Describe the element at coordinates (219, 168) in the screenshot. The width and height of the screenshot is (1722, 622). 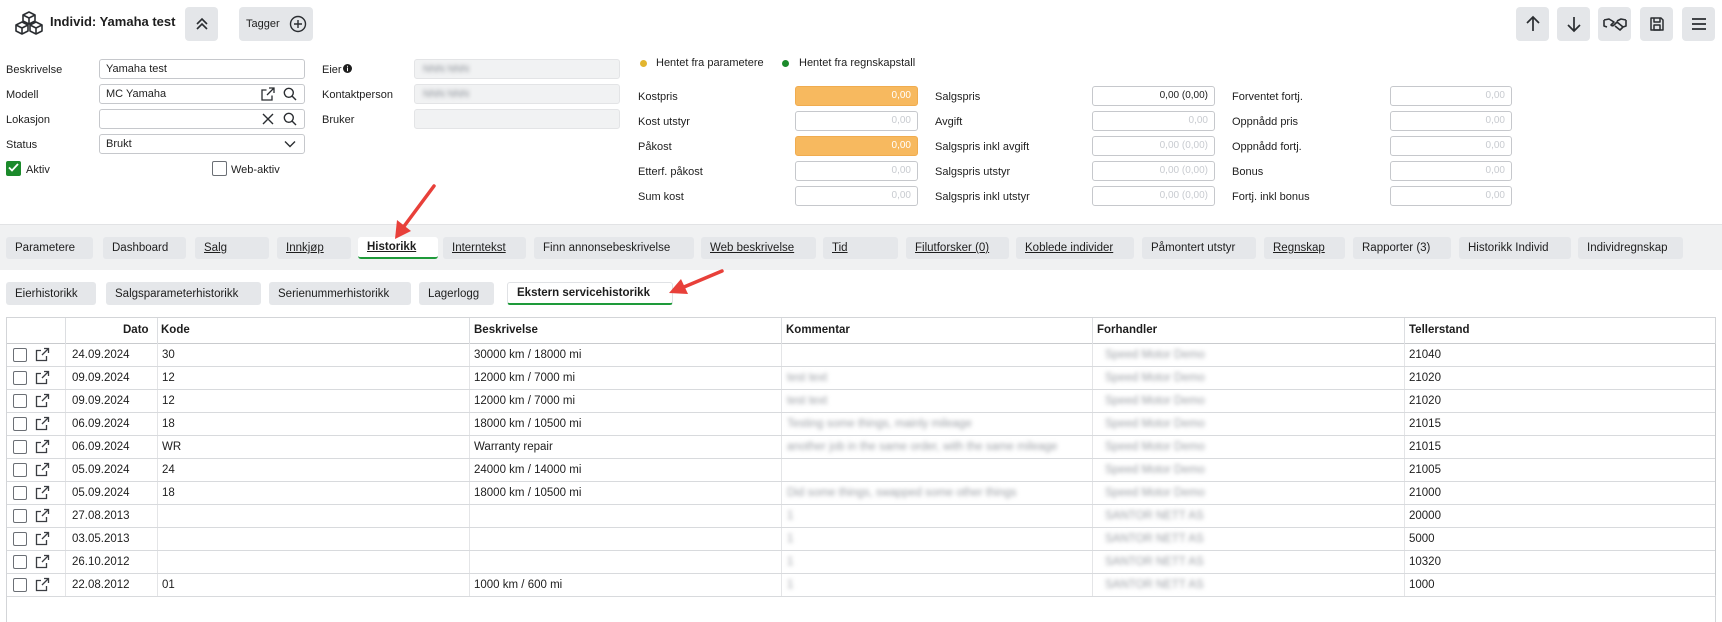
I see `webaktiv-checkbox` at that location.